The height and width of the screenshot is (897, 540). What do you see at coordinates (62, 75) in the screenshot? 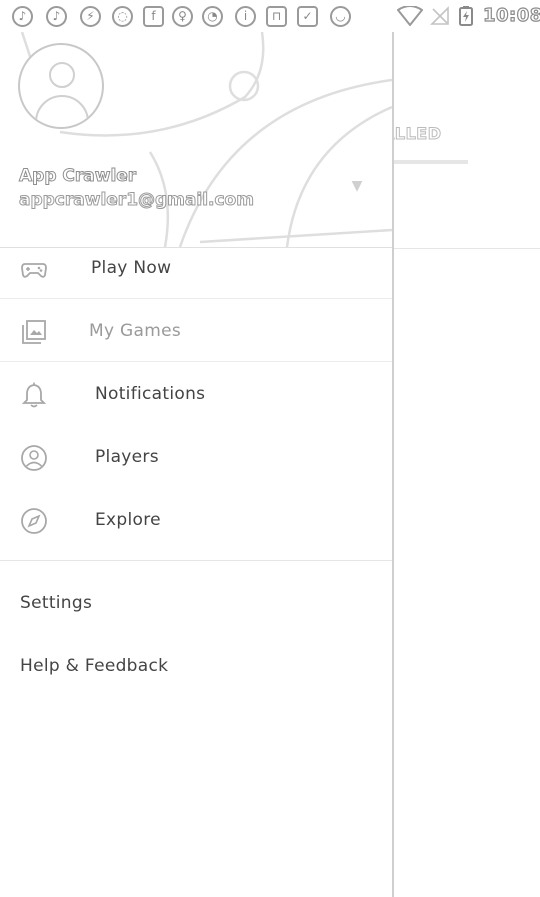
I see `avatar-head` at bounding box center [62, 75].